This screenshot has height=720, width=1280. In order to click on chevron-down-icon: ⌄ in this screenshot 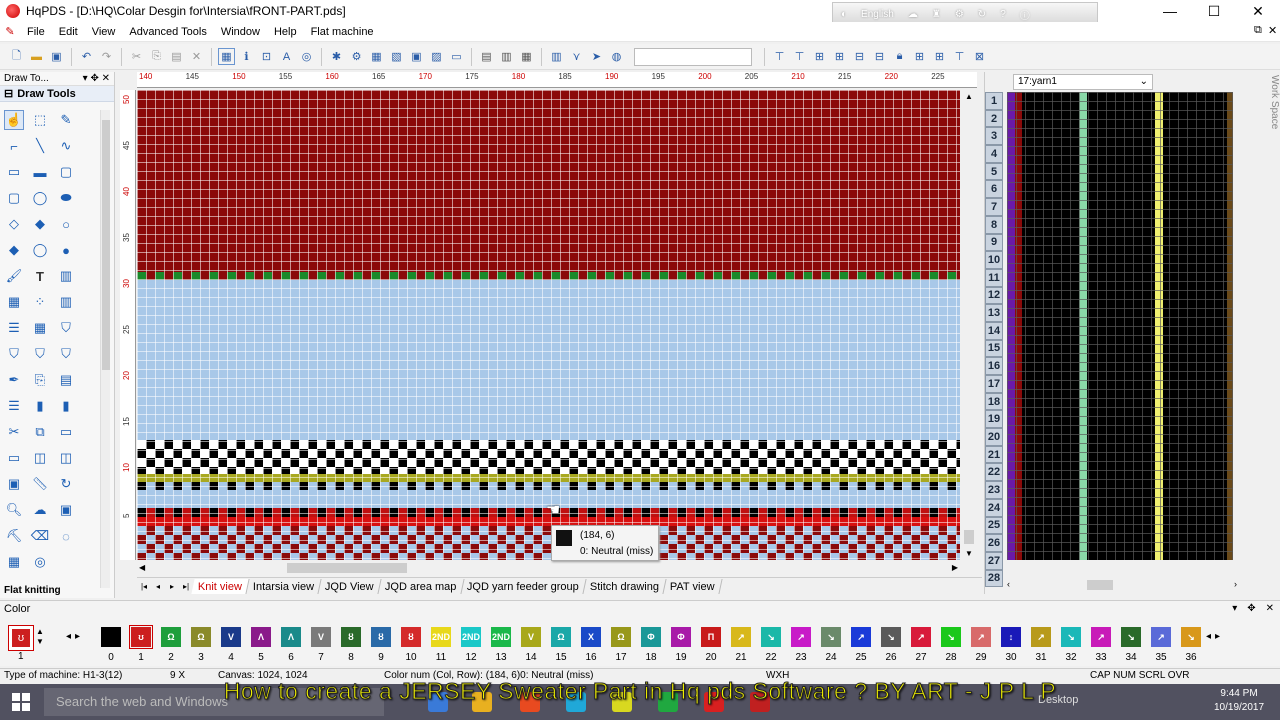, I will do `click(1144, 82)`.